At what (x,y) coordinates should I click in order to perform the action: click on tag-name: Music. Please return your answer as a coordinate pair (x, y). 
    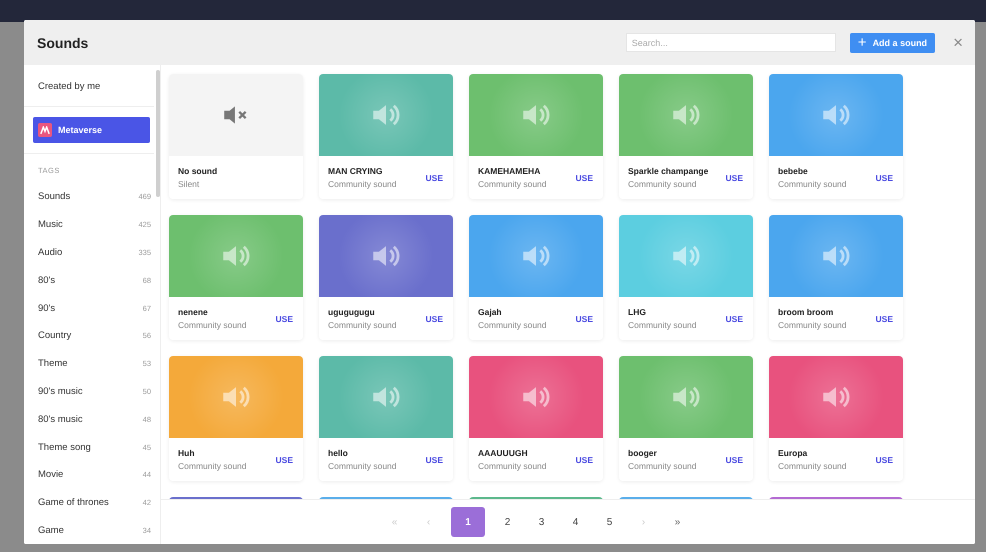
    Looking at the image, I should click on (50, 224).